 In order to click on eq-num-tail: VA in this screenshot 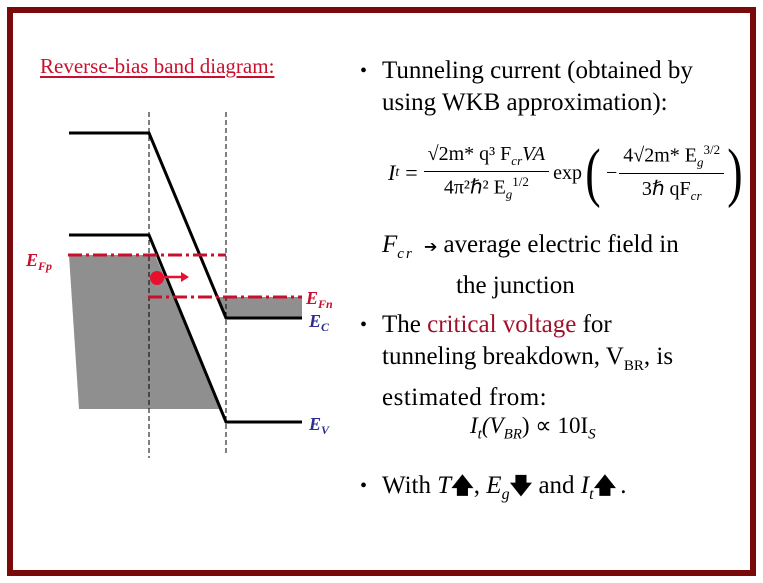, I will do `click(534, 154)`.